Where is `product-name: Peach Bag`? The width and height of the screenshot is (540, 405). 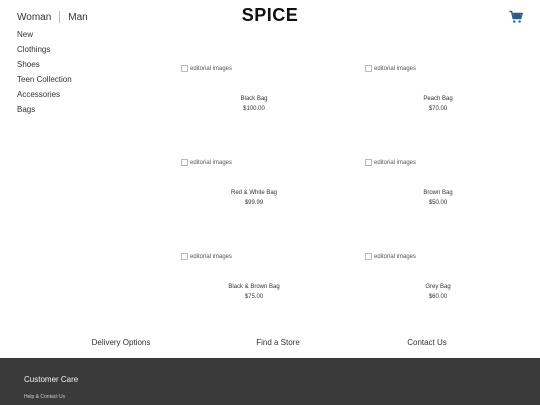 product-name: Peach Bag is located at coordinates (438, 99).